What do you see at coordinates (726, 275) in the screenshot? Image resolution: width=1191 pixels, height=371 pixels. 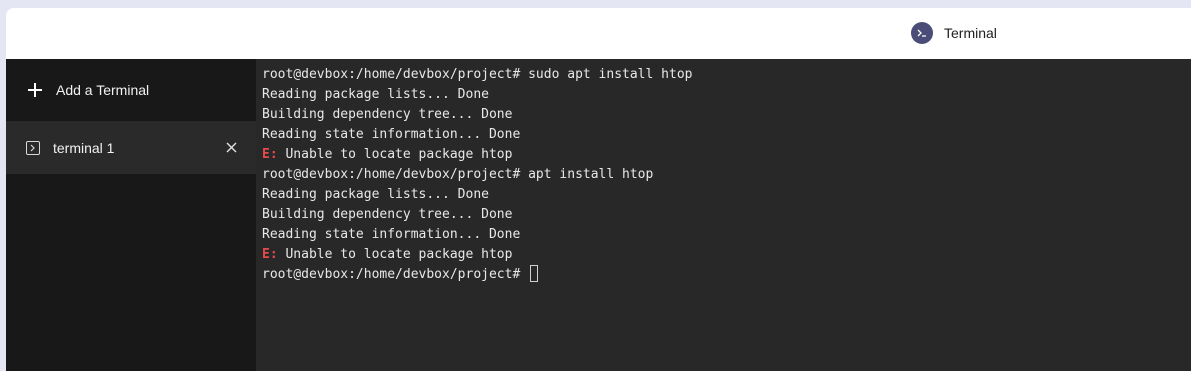 I see `terminal-prompt-line: root@devbox:/home/devbox/project#` at bounding box center [726, 275].